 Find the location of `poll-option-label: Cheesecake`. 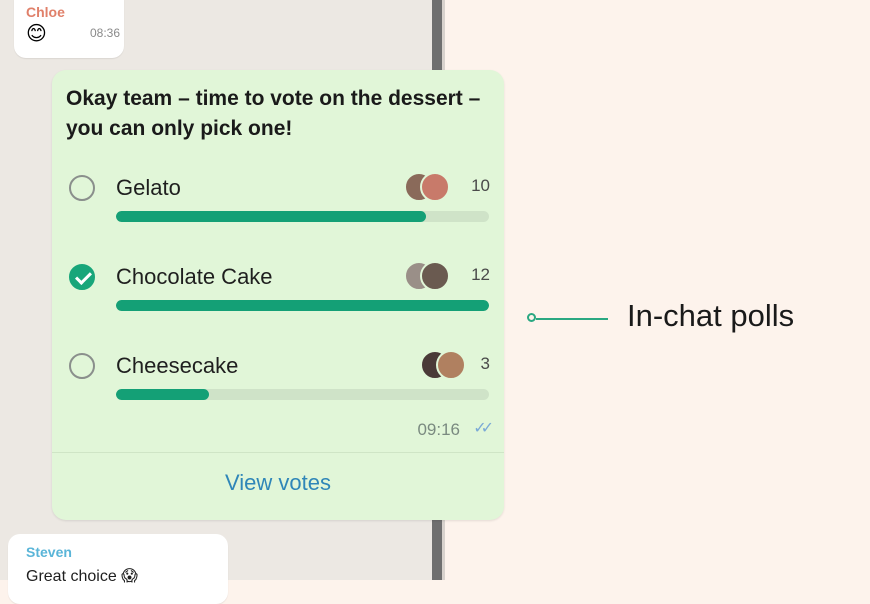

poll-option-label: Cheesecake is located at coordinates (177, 365).